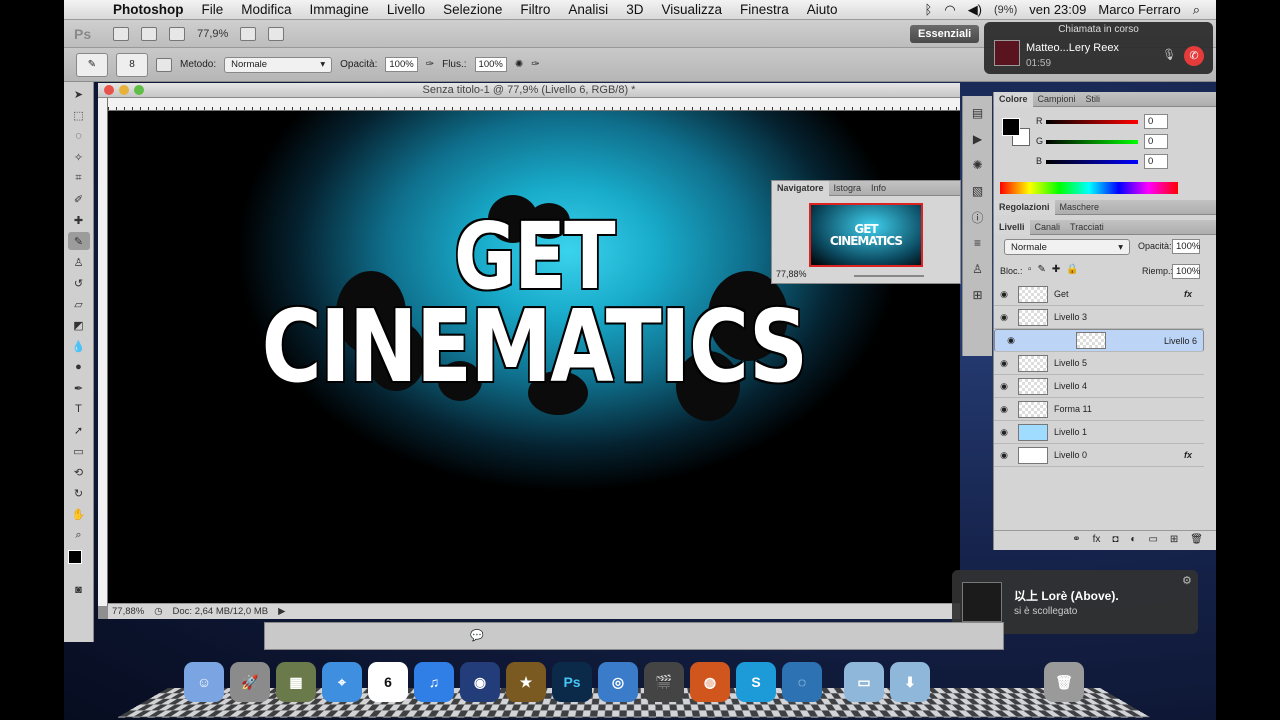 This screenshot has width=1280, height=720. What do you see at coordinates (177, 33) in the screenshot?
I see `view-extras-icon` at bounding box center [177, 33].